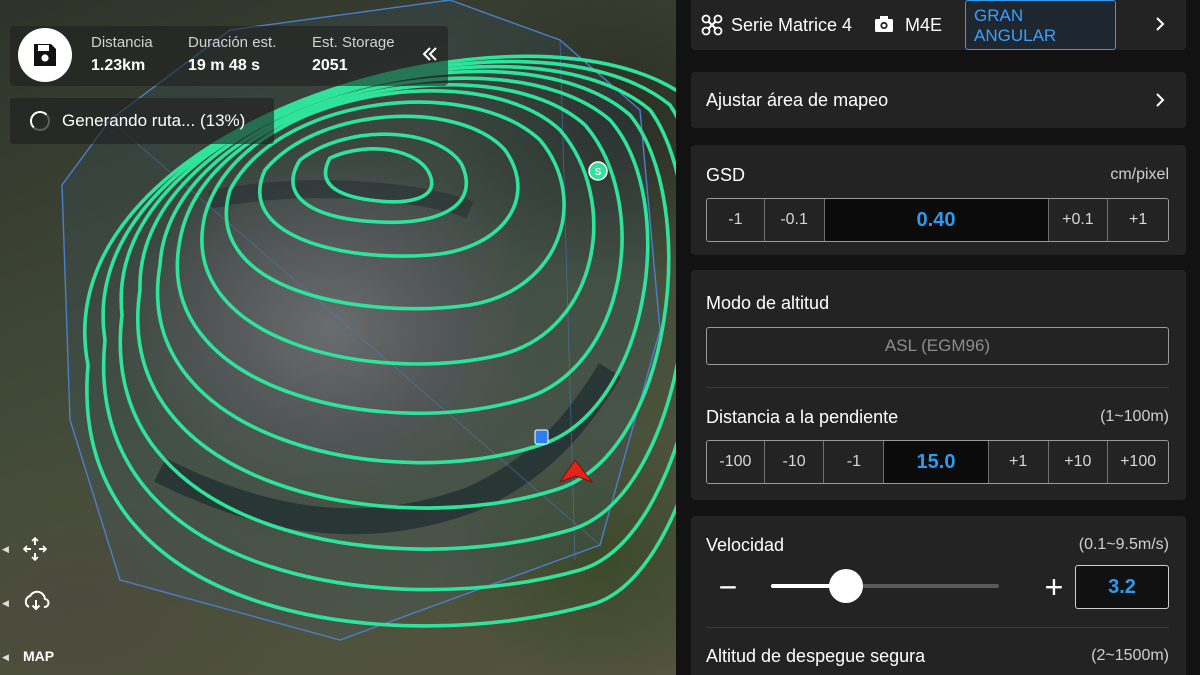  I want to click on lens-label-line1: GRAN, so click(999, 15).